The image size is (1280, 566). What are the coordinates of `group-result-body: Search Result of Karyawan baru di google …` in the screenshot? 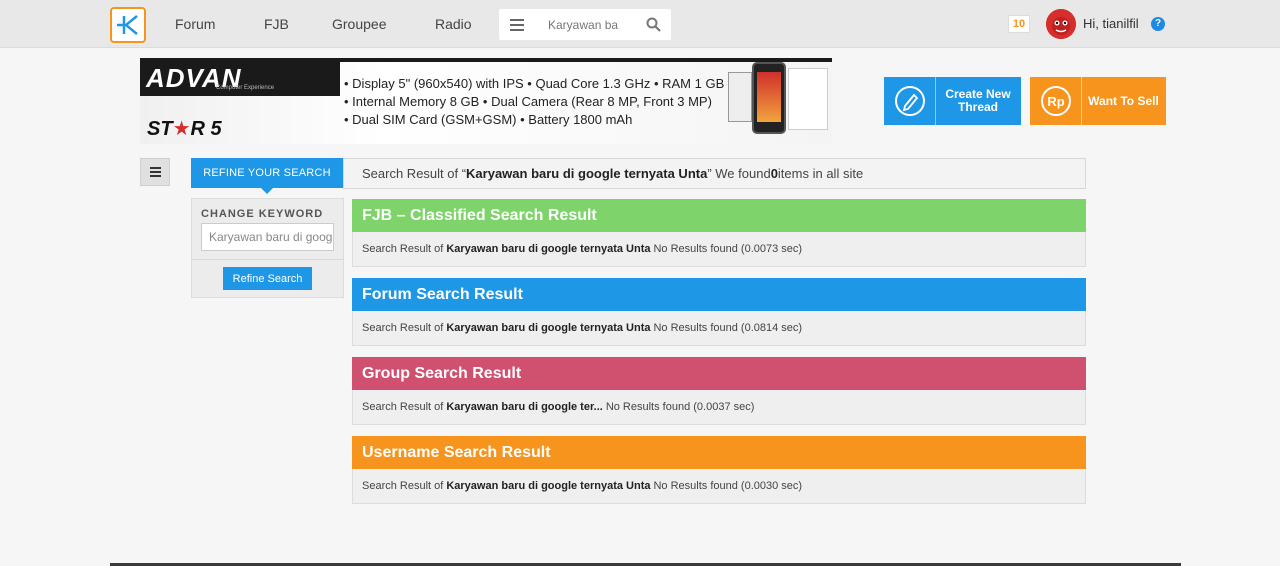 It's located at (719, 407).